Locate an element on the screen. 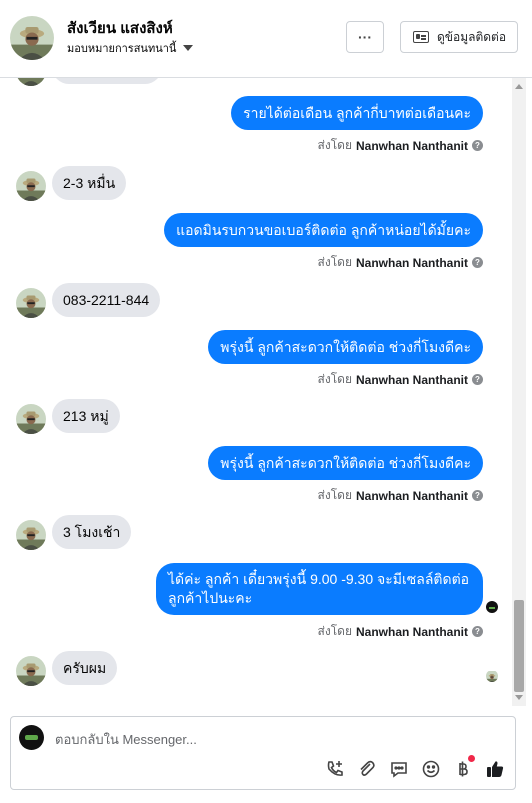  contact-card-icon is located at coordinates (421, 37).